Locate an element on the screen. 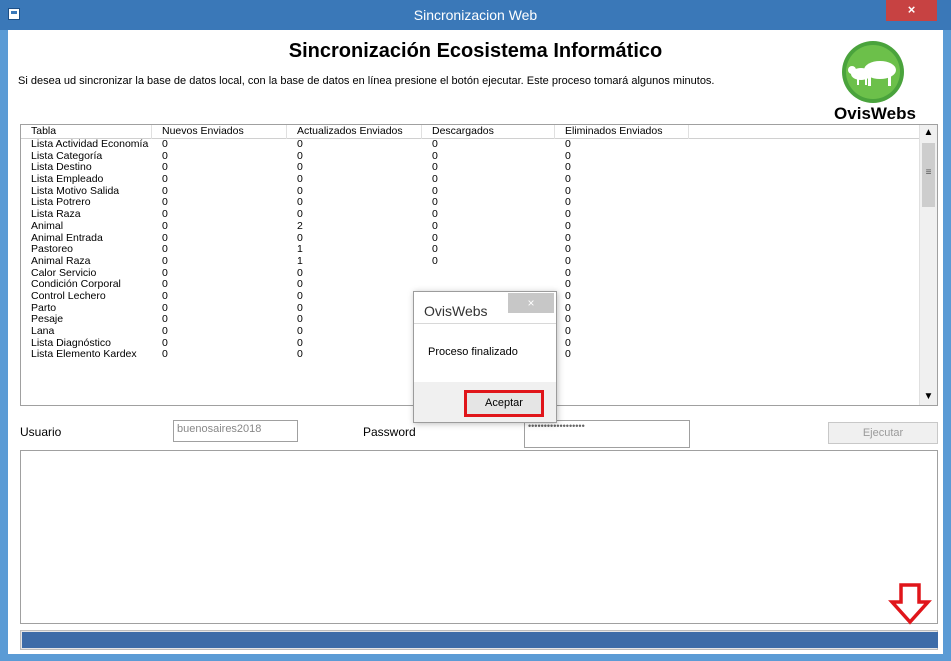 The width and height of the screenshot is (951, 661). dialog-close-button: × is located at coordinates (531, 303).